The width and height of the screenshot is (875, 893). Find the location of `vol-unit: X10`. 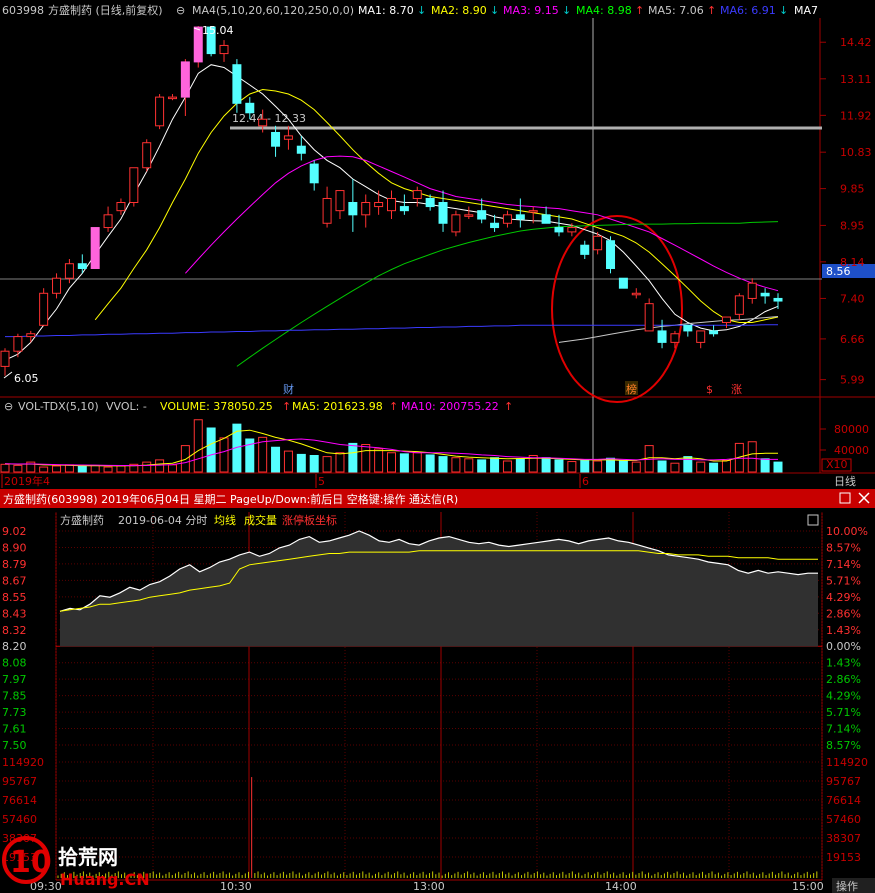

vol-unit: X10 is located at coordinates (837, 464).